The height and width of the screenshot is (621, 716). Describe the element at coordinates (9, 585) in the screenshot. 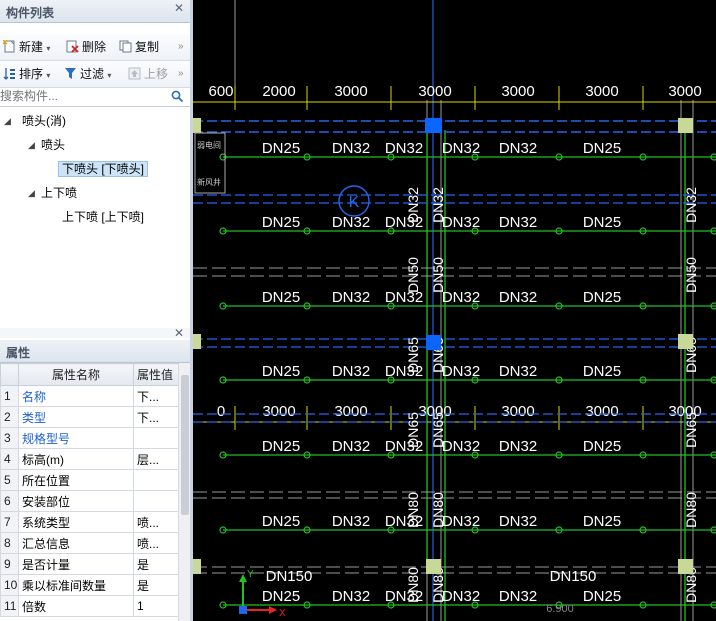

I see `row-number: 10` at that location.